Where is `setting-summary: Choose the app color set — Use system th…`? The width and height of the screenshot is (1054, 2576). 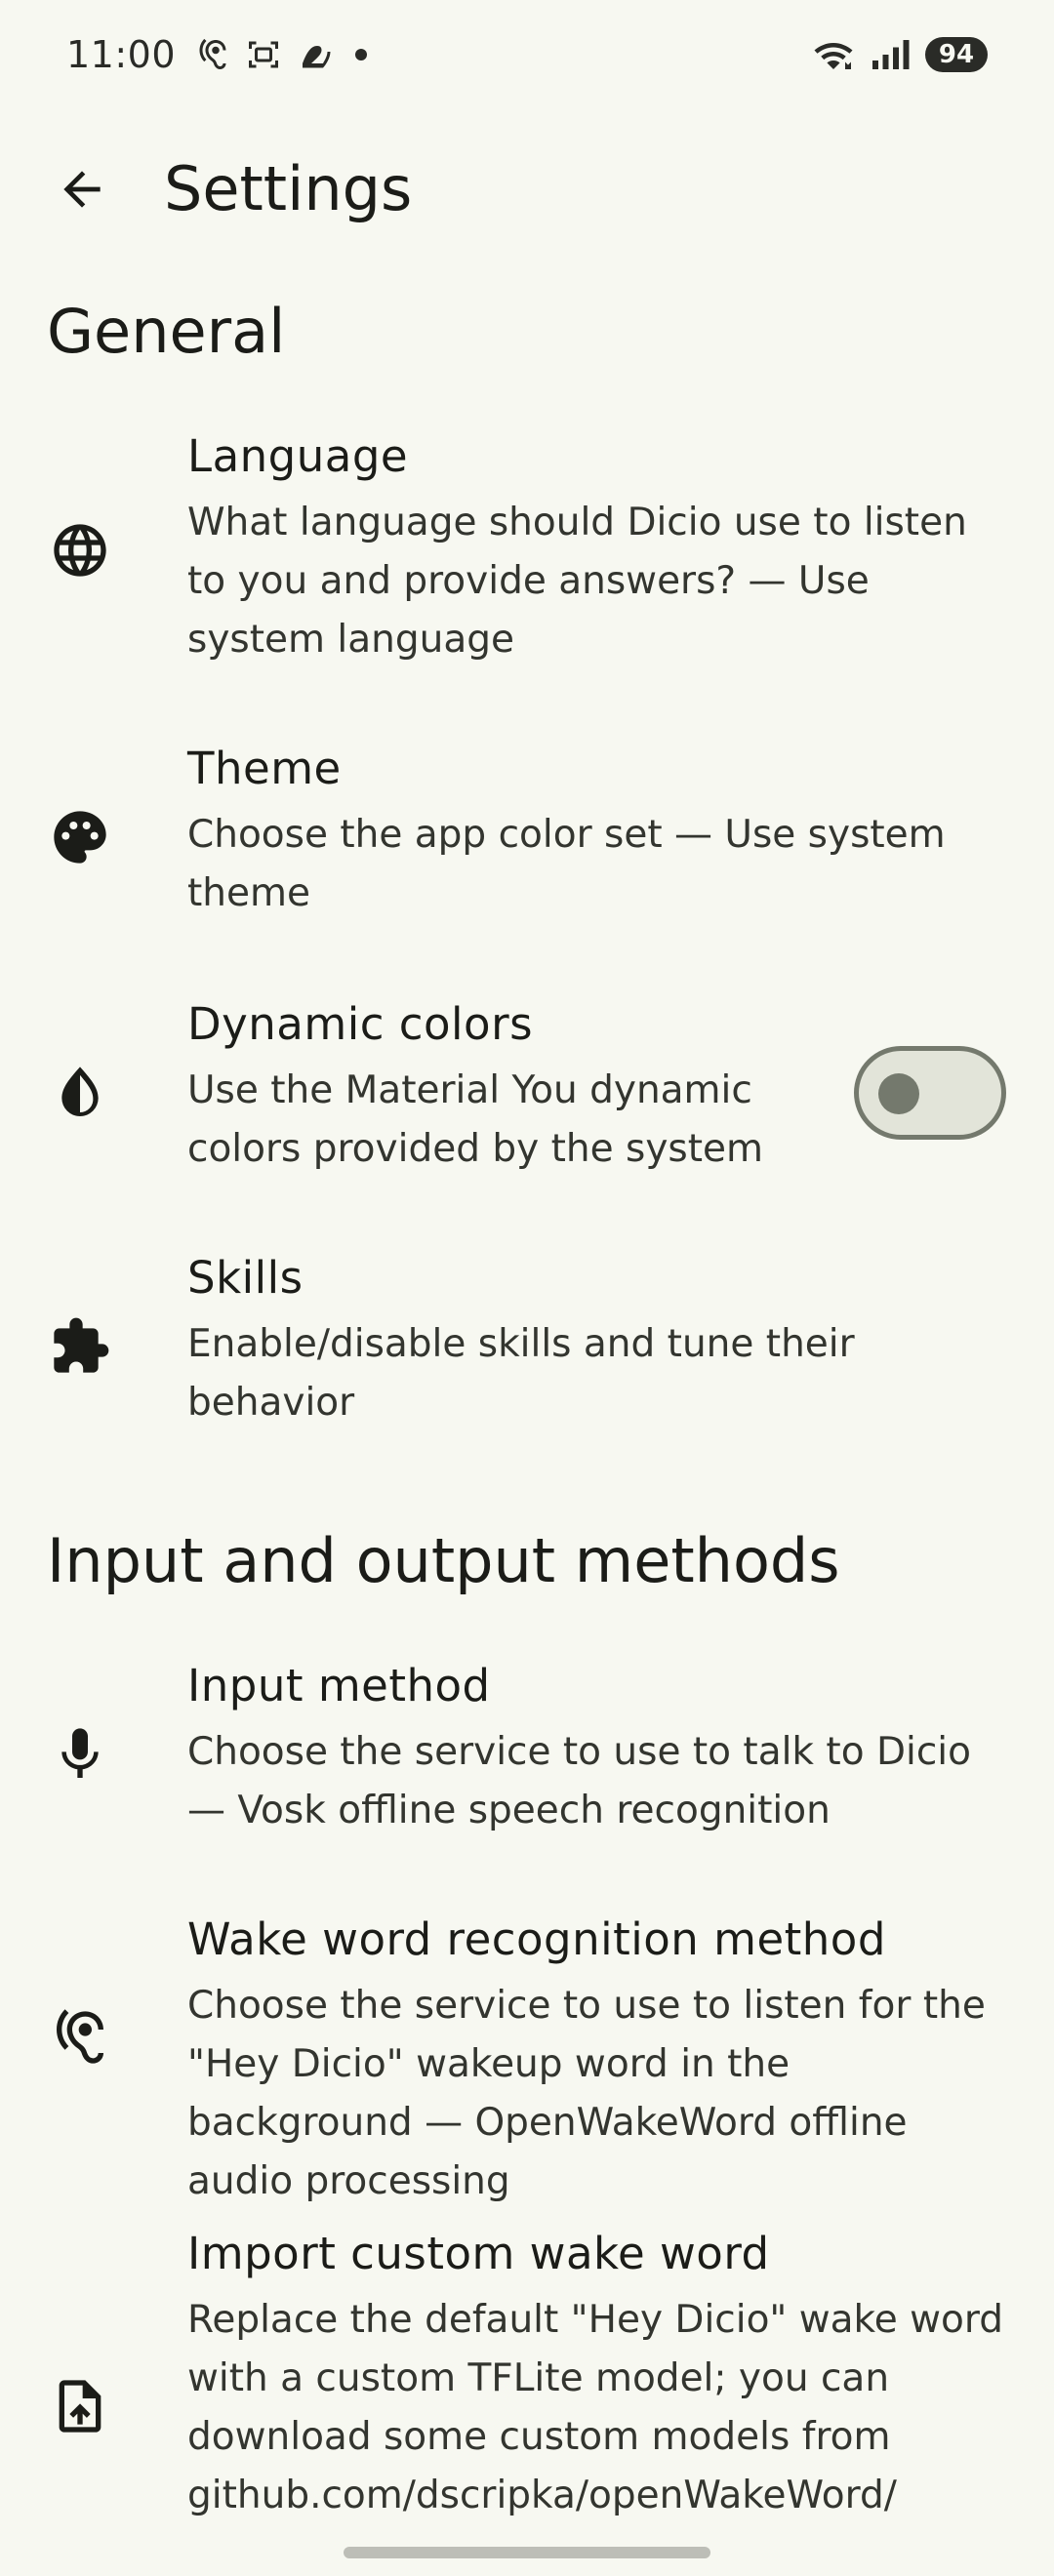 setting-summary: Choose the app color set — Use system th… is located at coordinates (566, 864).